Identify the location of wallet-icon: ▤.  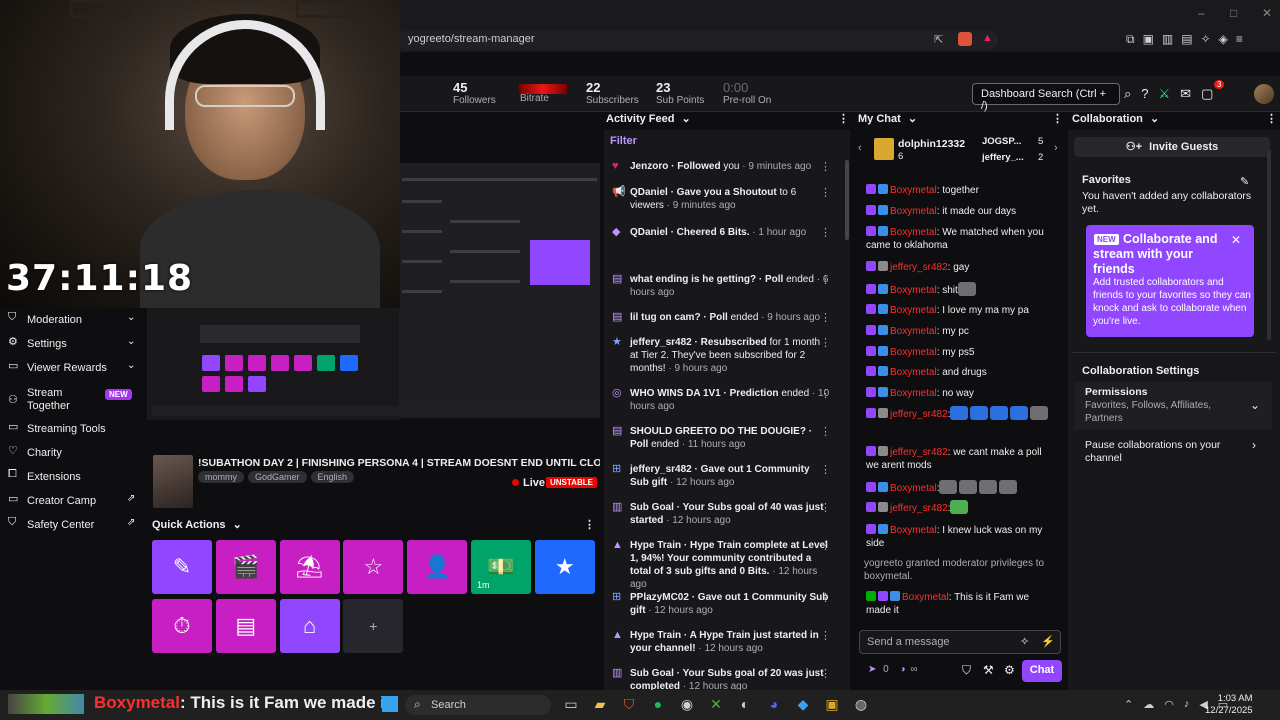
(1186, 39).